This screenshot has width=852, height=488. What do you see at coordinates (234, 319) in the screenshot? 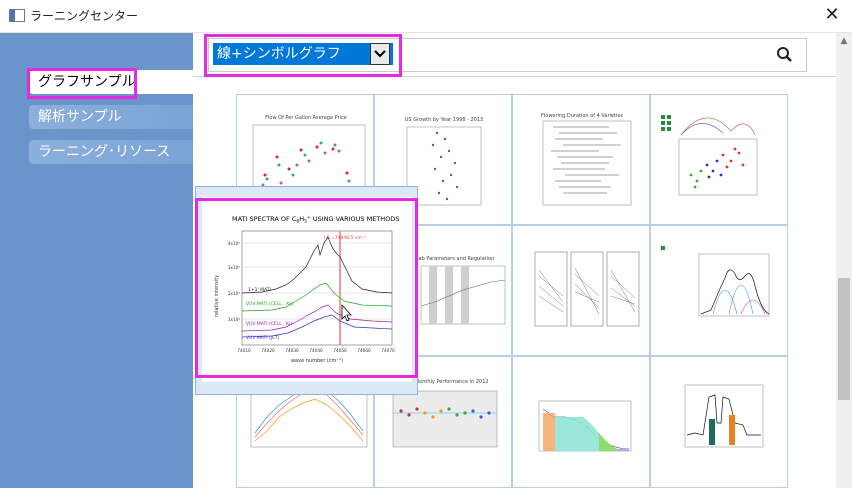
I see `ytick-label: 1x10⁴` at bounding box center [234, 319].